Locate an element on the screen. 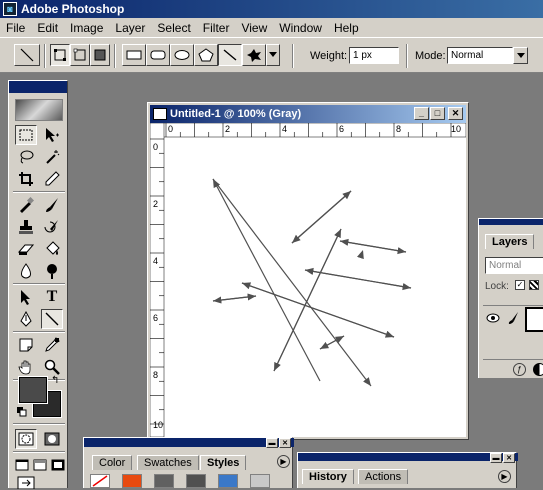 The height and width of the screenshot is (490, 543). shape-layer-mode-icon is located at coordinates (60, 55).